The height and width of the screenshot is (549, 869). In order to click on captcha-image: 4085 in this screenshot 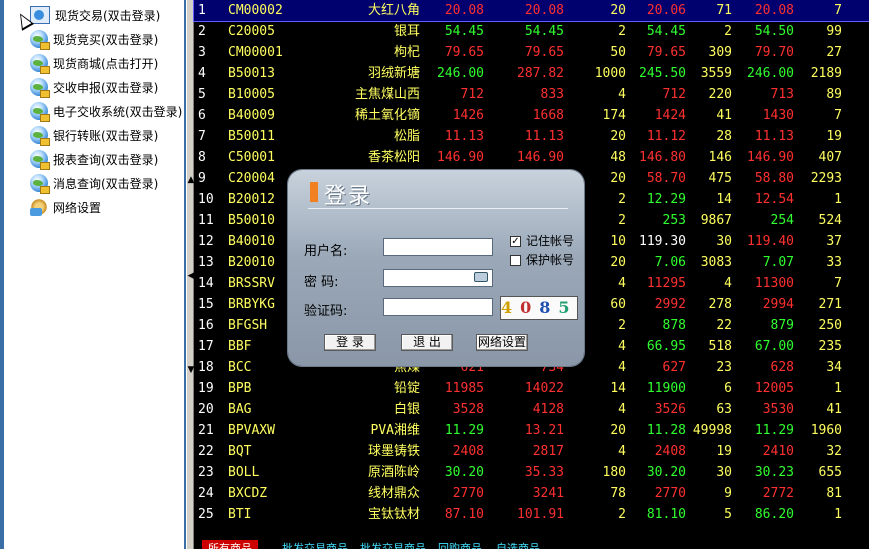, I will do `click(539, 308)`.